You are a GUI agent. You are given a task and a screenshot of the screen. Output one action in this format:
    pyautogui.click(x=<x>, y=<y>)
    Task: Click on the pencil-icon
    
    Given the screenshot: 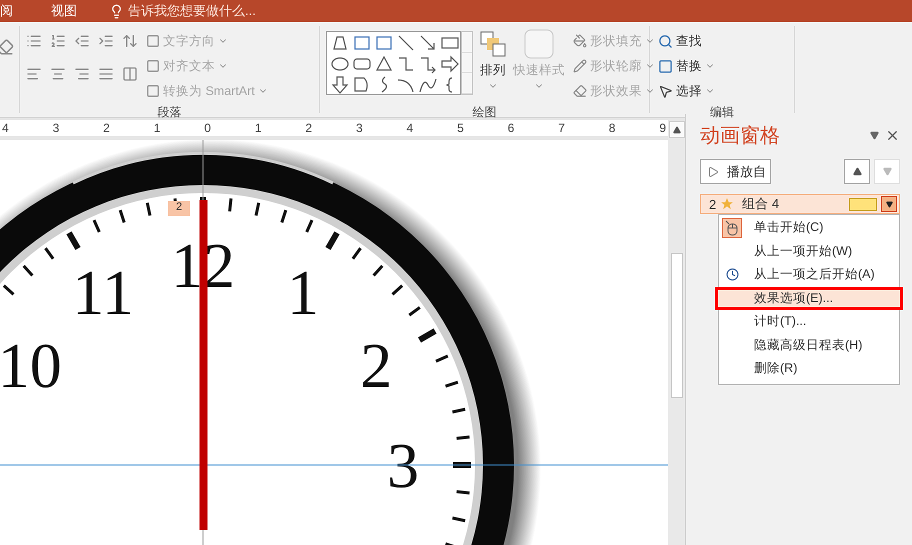 What is the action you would take?
    pyautogui.click(x=580, y=66)
    